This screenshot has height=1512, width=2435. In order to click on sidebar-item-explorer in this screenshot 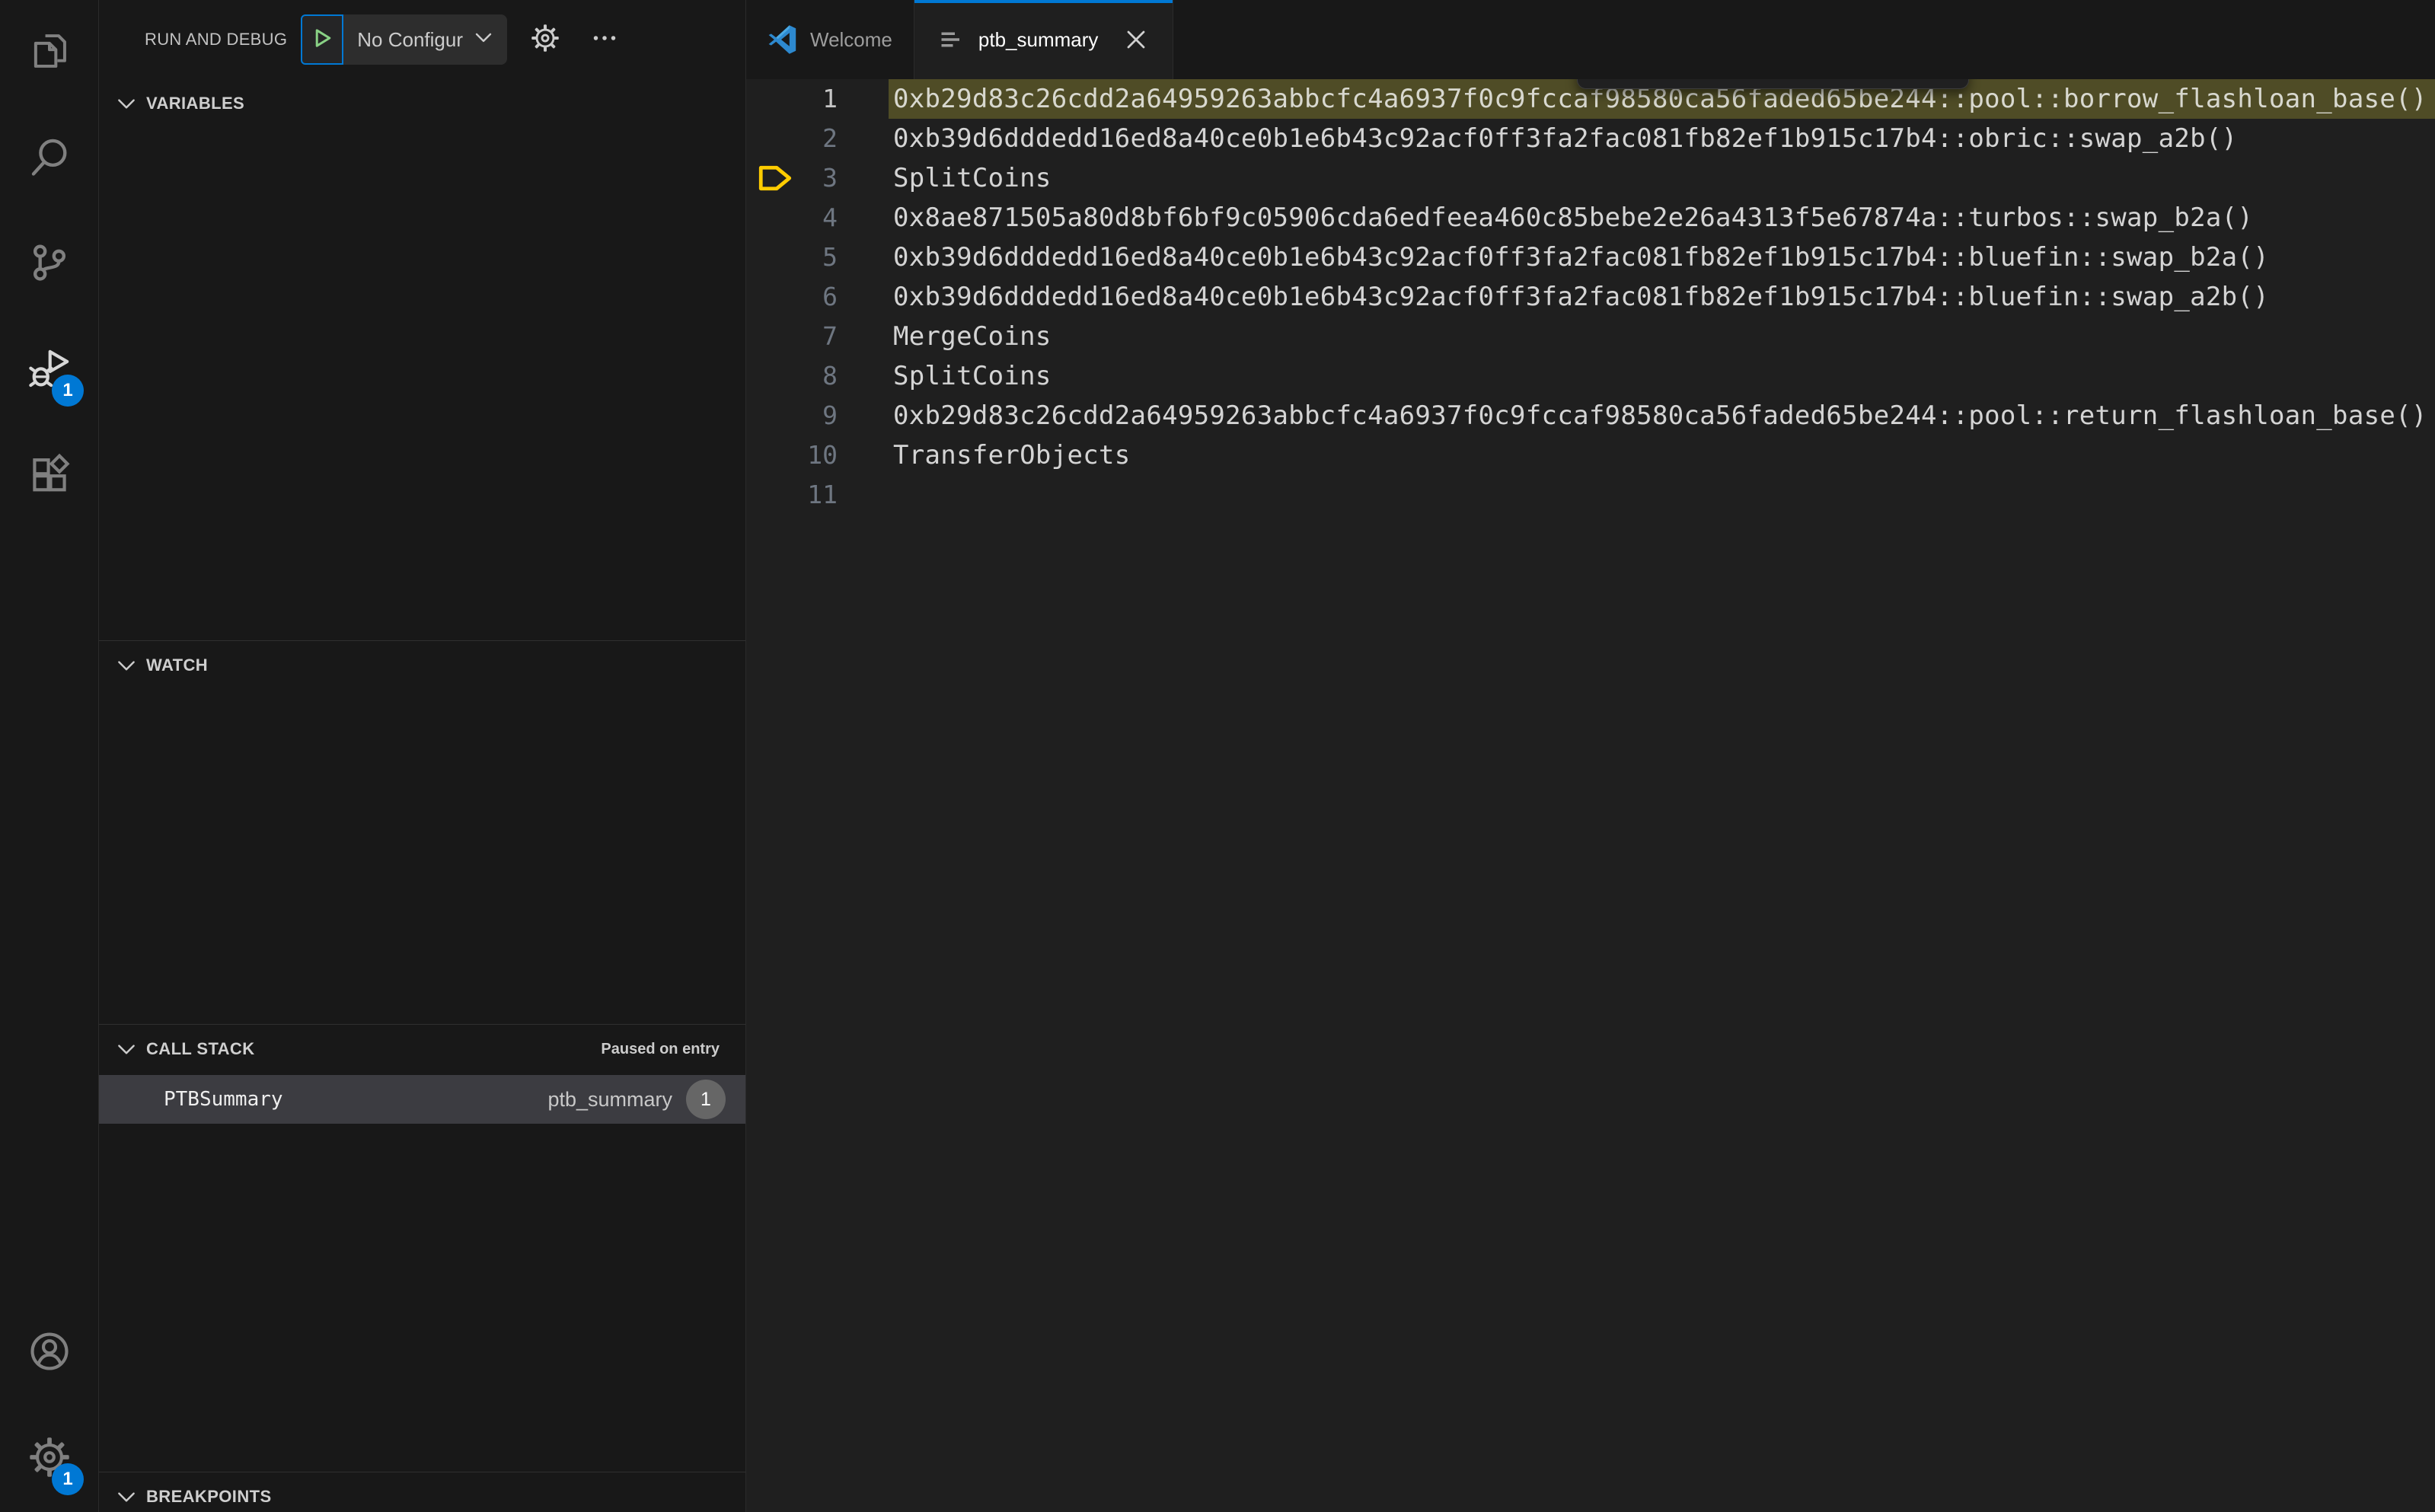, I will do `click(49, 53)`.